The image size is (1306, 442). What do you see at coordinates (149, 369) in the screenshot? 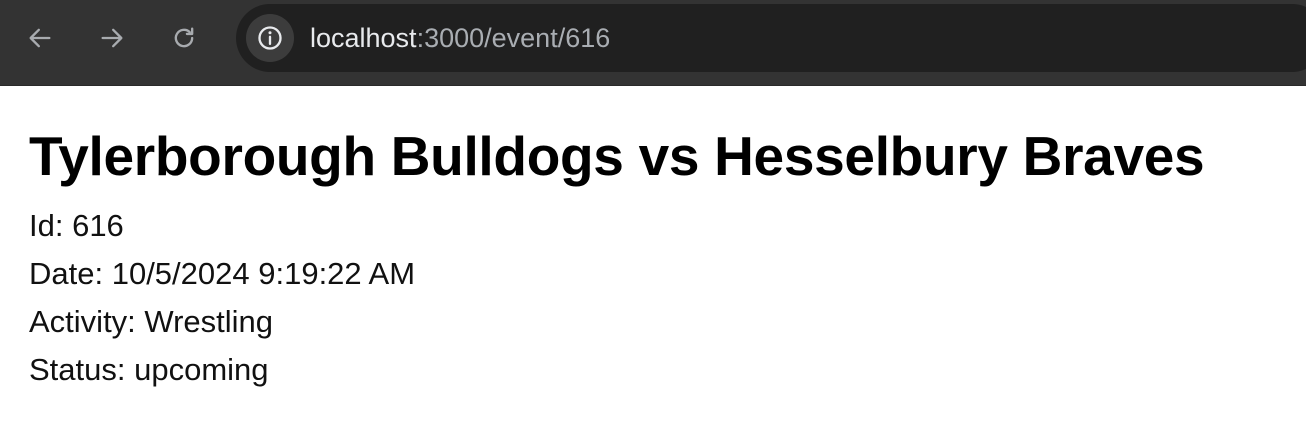
I see `event-status: Status: upcoming` at bounding box center [149, 369].